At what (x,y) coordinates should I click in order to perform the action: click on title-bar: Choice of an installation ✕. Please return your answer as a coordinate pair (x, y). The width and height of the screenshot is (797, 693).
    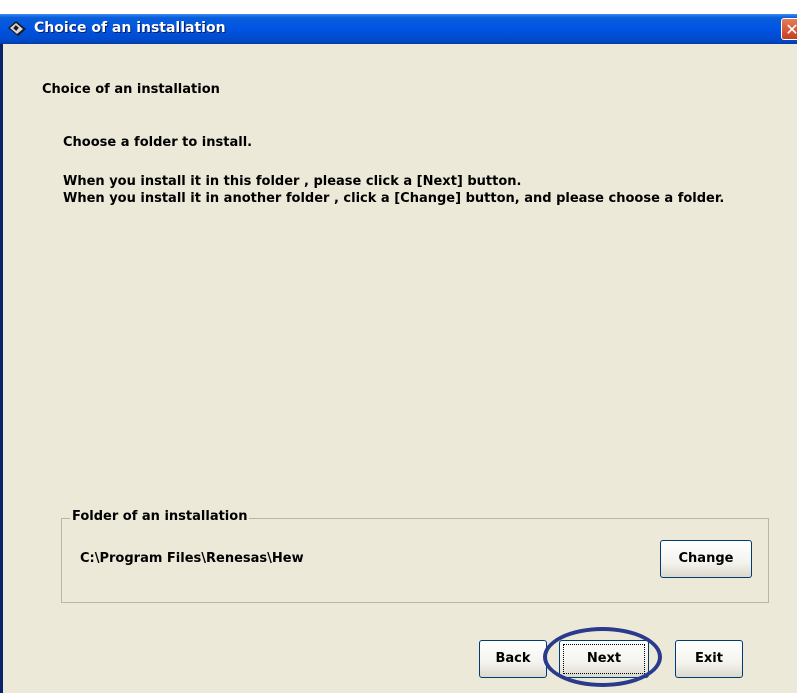
    Looking at the image, I should click on (398, 29).